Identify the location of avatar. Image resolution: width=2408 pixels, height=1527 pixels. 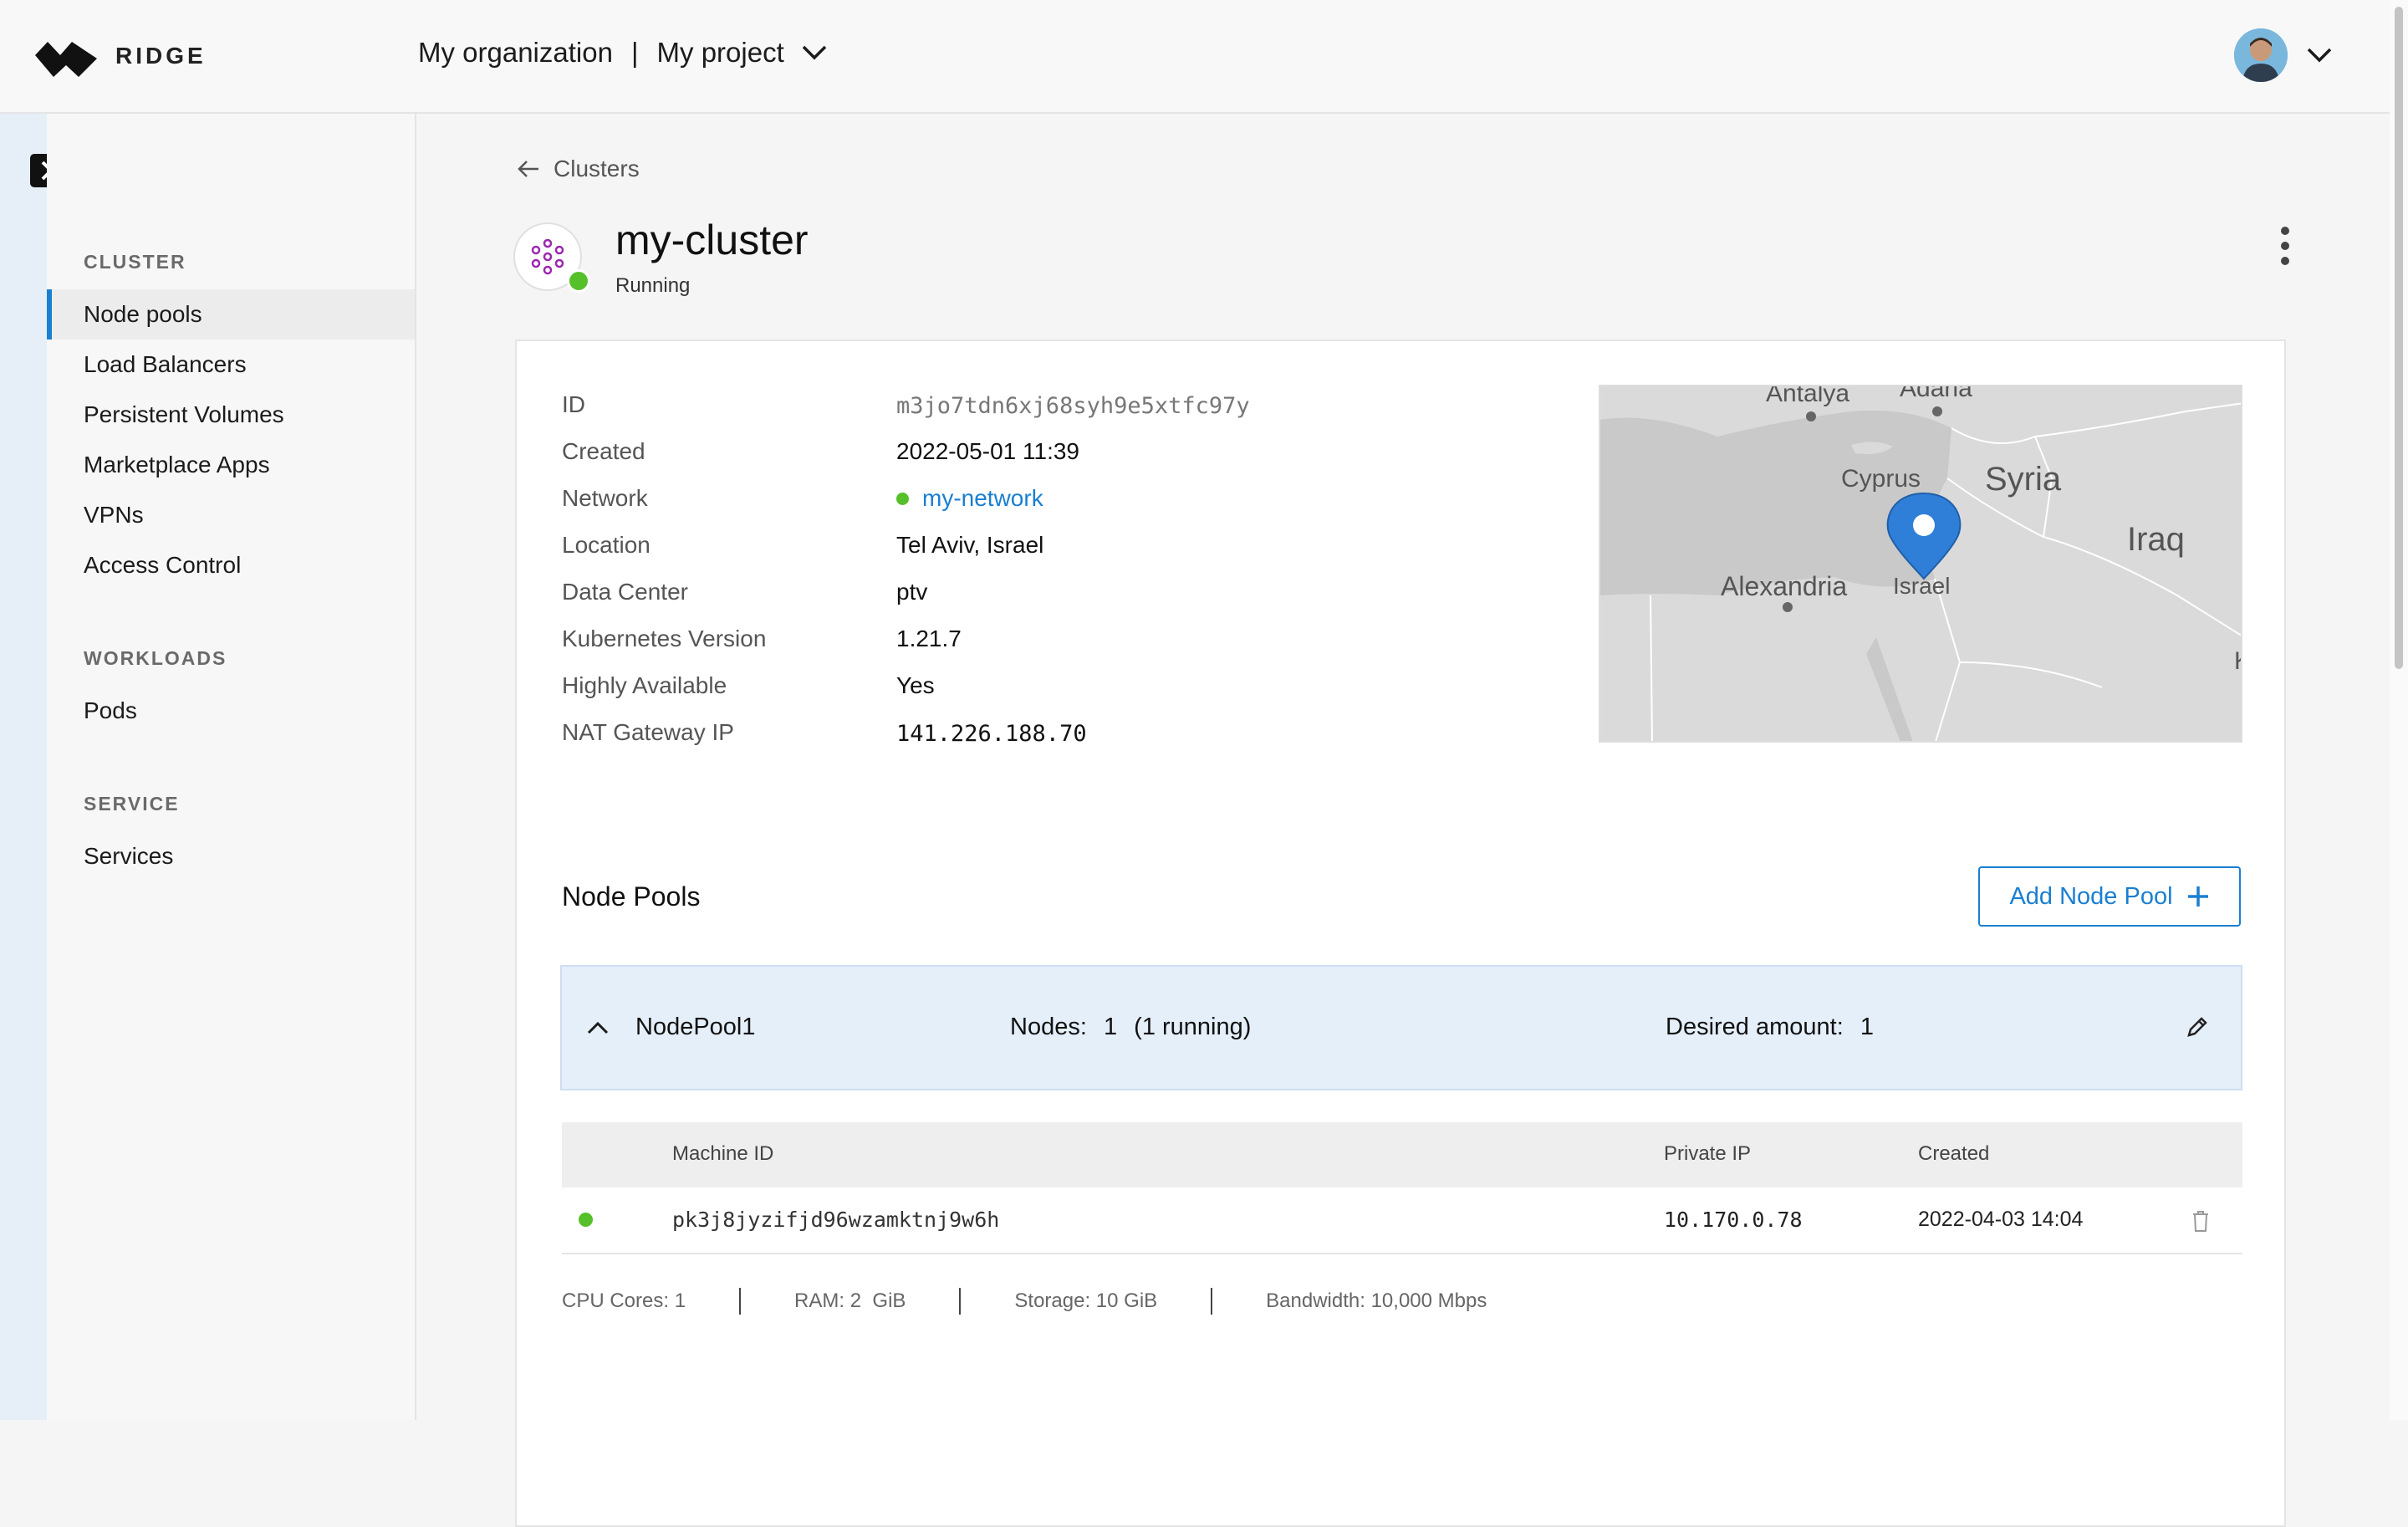
(2261, 55).